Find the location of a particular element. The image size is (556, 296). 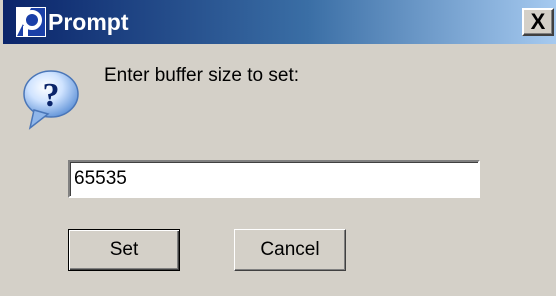

prompt-label: Enter buffer size to set: is located at coordinates (202, 75).